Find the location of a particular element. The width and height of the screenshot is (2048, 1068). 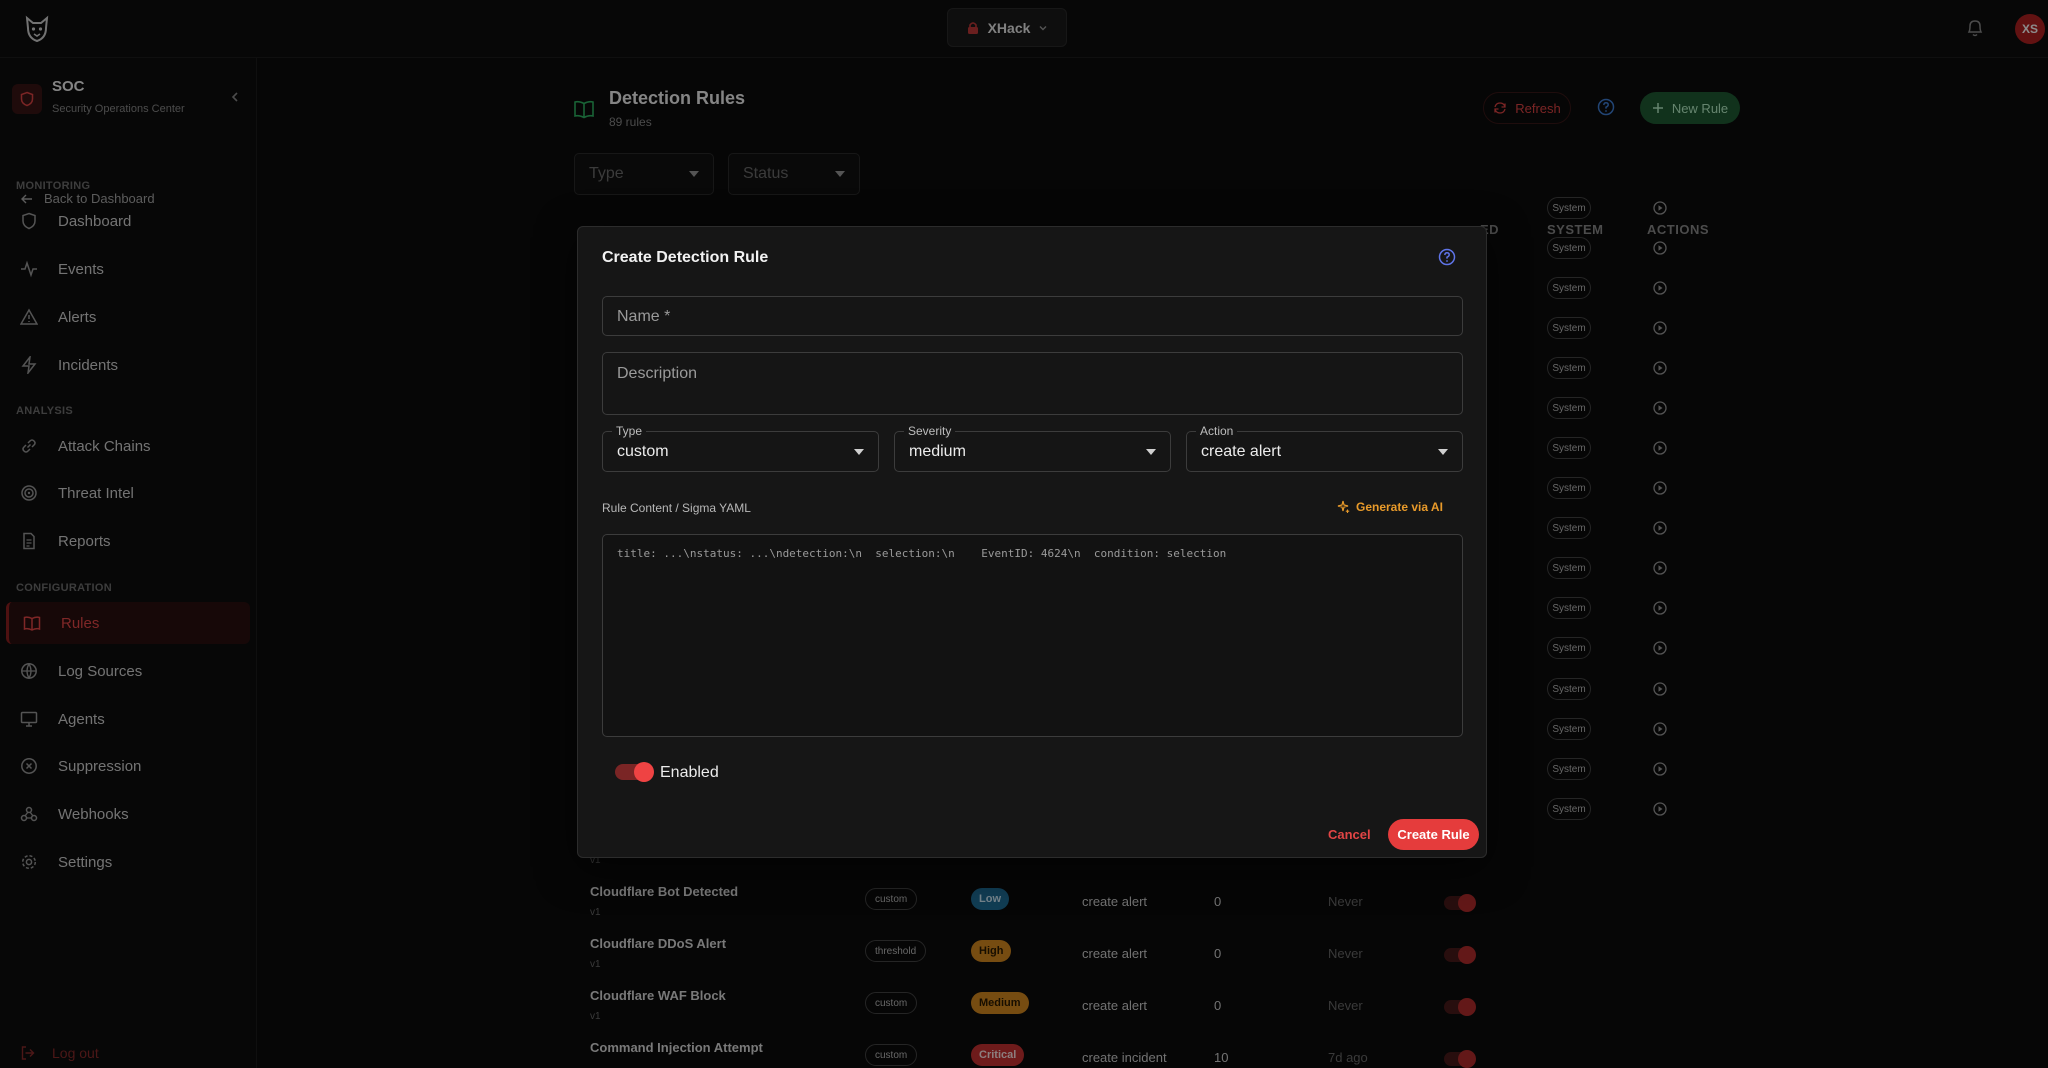

rule-severity-select: Severity medium is located at coordinates (1032, 448).